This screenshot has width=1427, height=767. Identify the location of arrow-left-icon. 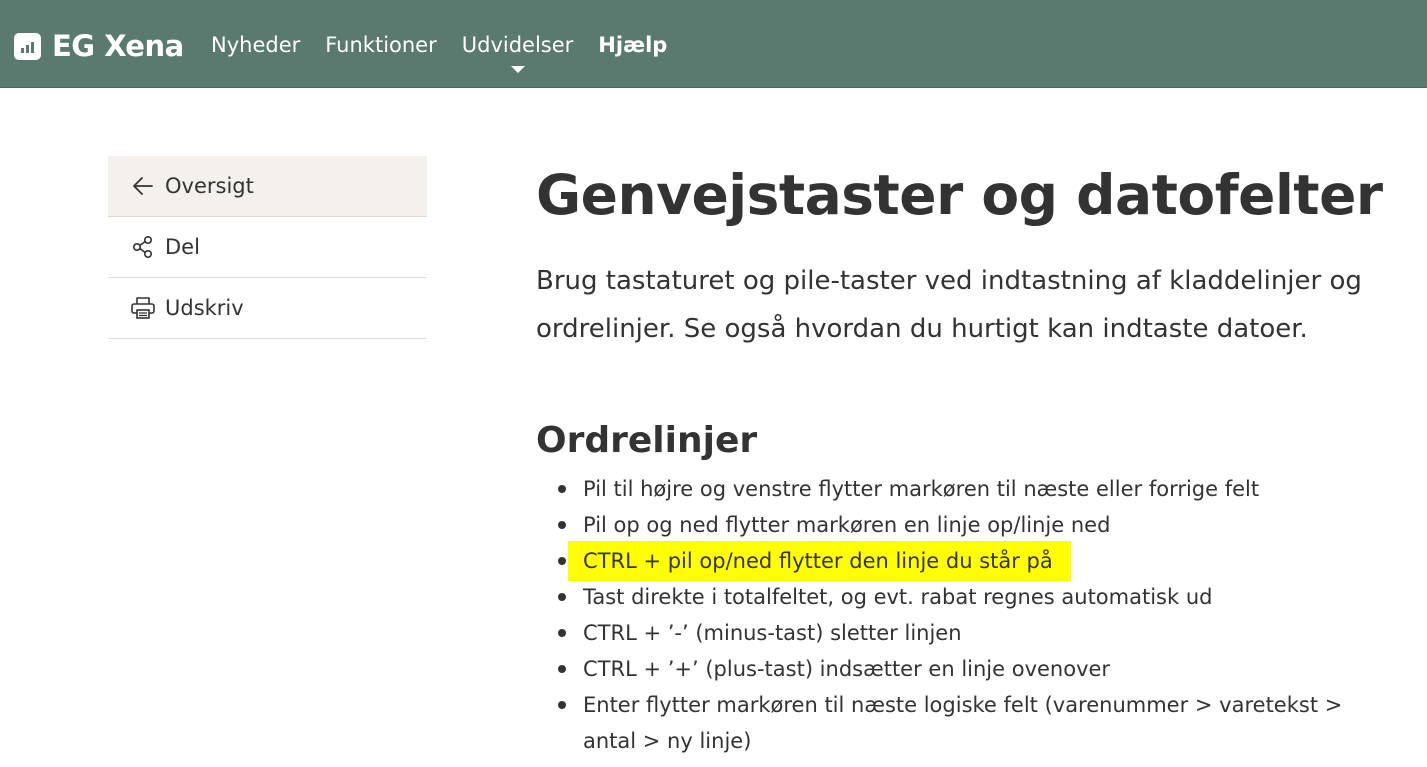
(143, 186).